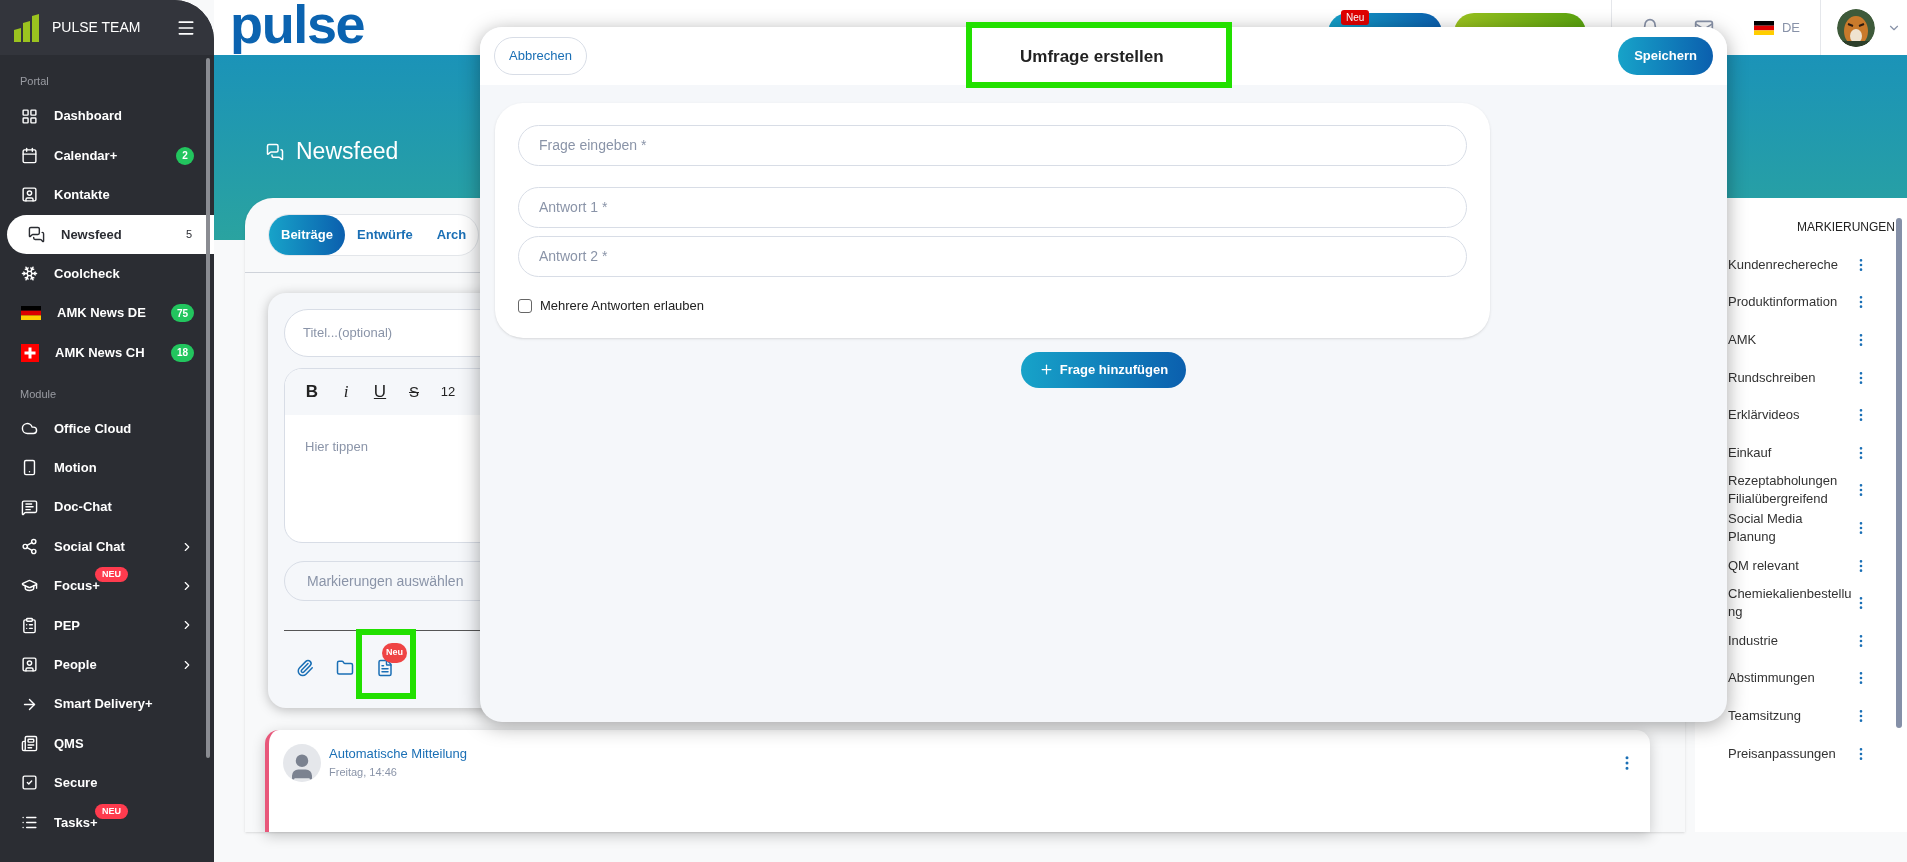  Describe the element at coordinates (448, 392) in the screenshot. I see `format-button: 12` at that location.